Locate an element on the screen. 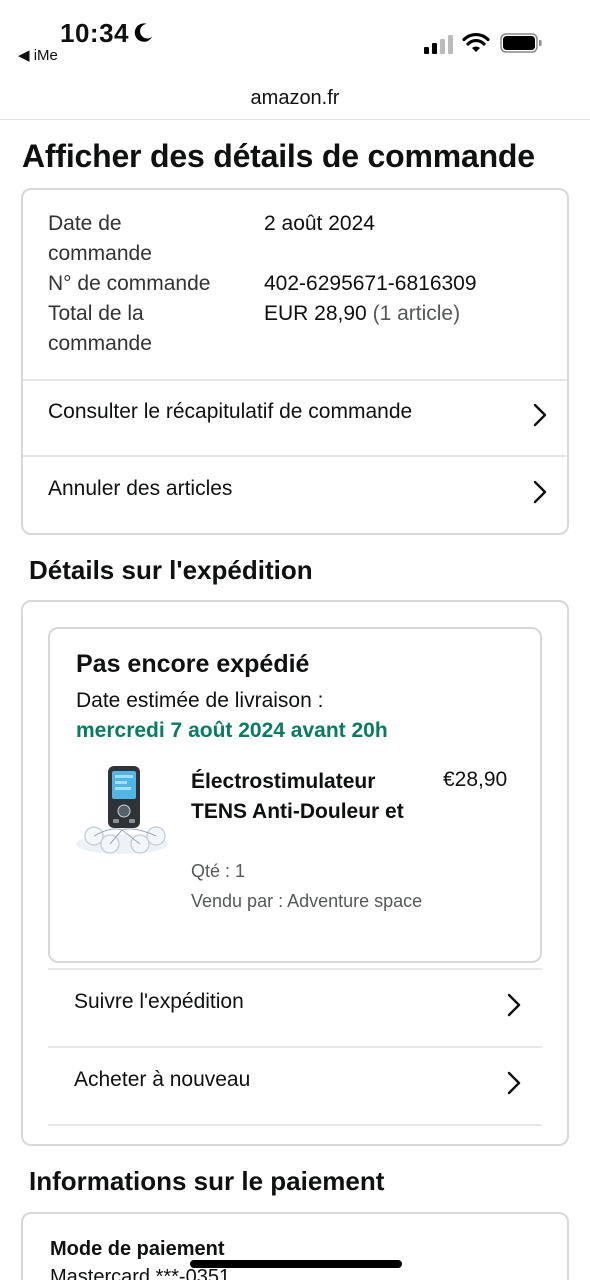 This screenshot has width=590, height=1280. product-quantity: Qté : 1 is located at coordinates (218, 871).